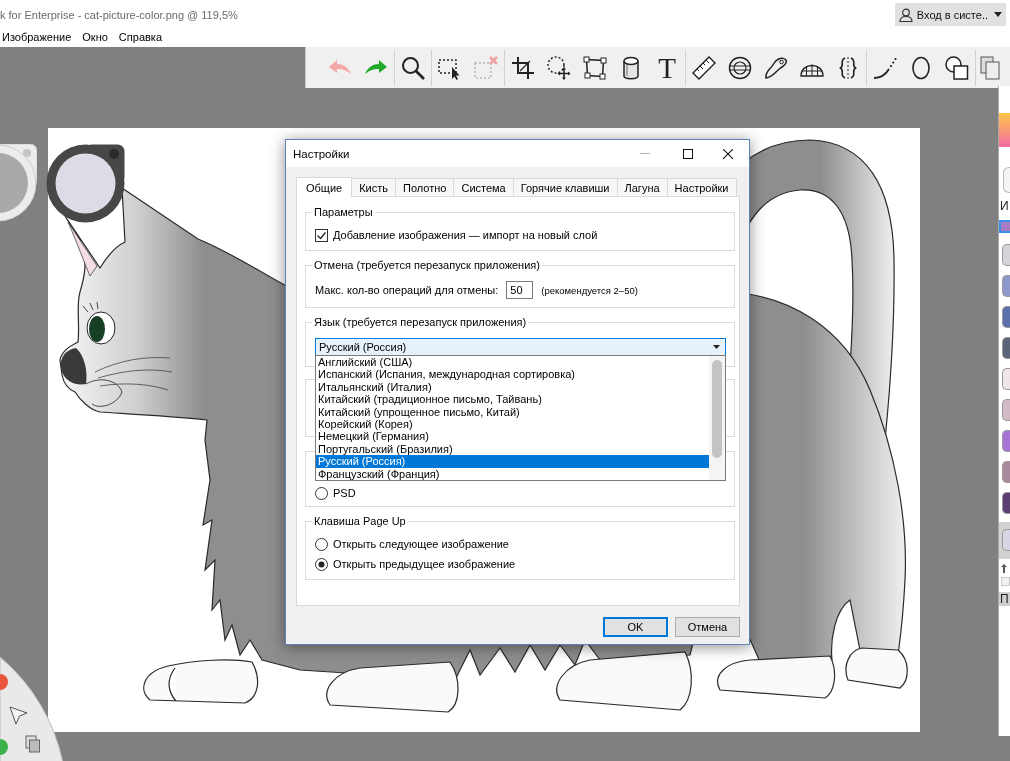 This screenshot has width=1010, height=761. Describe the element at coordinates (957, 67) in the screenshot. I see `shapes-icon` at that location.